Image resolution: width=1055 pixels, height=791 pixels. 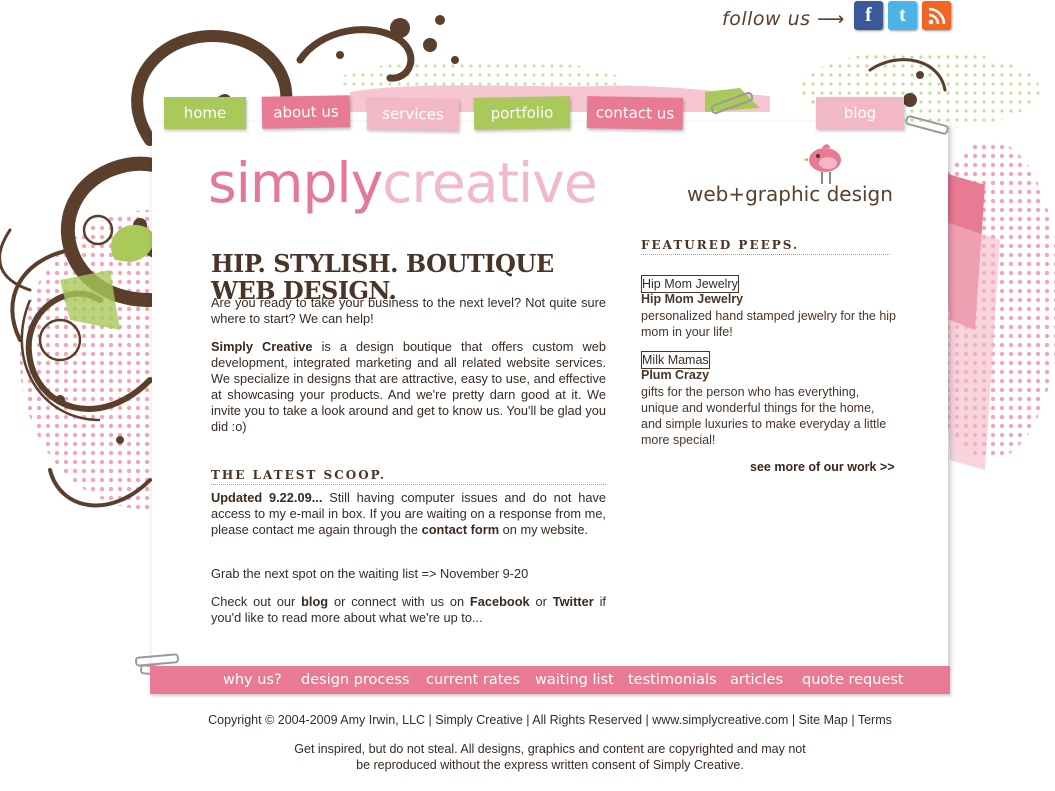 What do you see at coordinates (461, 529) in the screenshot?
I see `contact-form-link: contact form` at bounding box center [461, 529].